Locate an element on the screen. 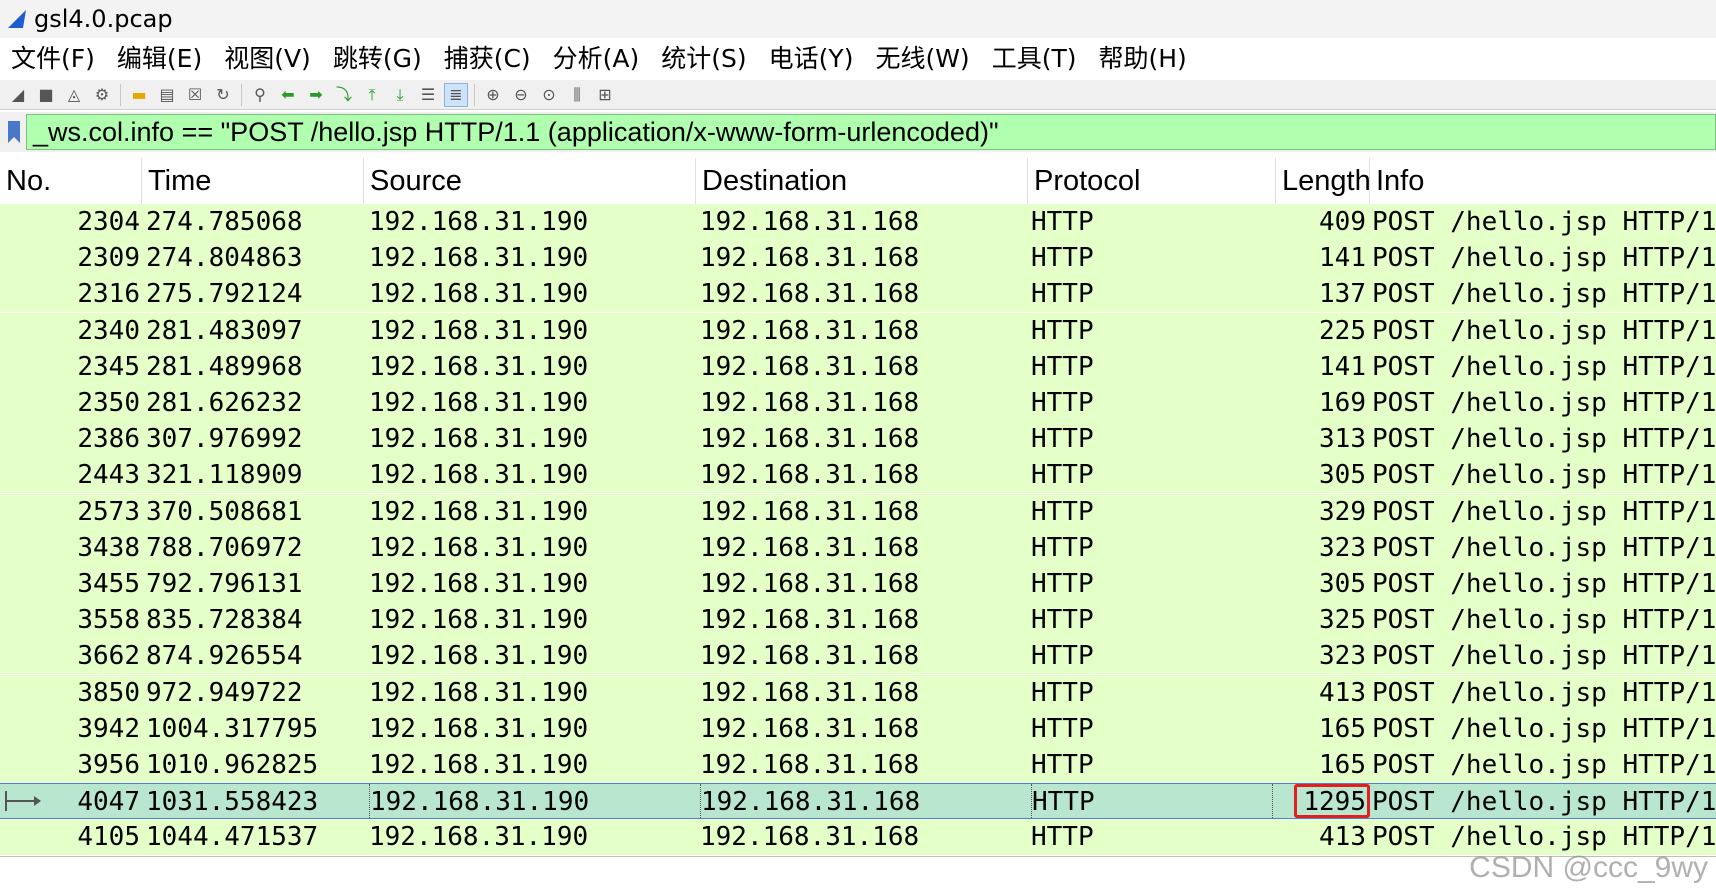 The width and height of the screenshot is (1716, 892). menu-edit: 编辑(E) is located at coordinates (159, 59).